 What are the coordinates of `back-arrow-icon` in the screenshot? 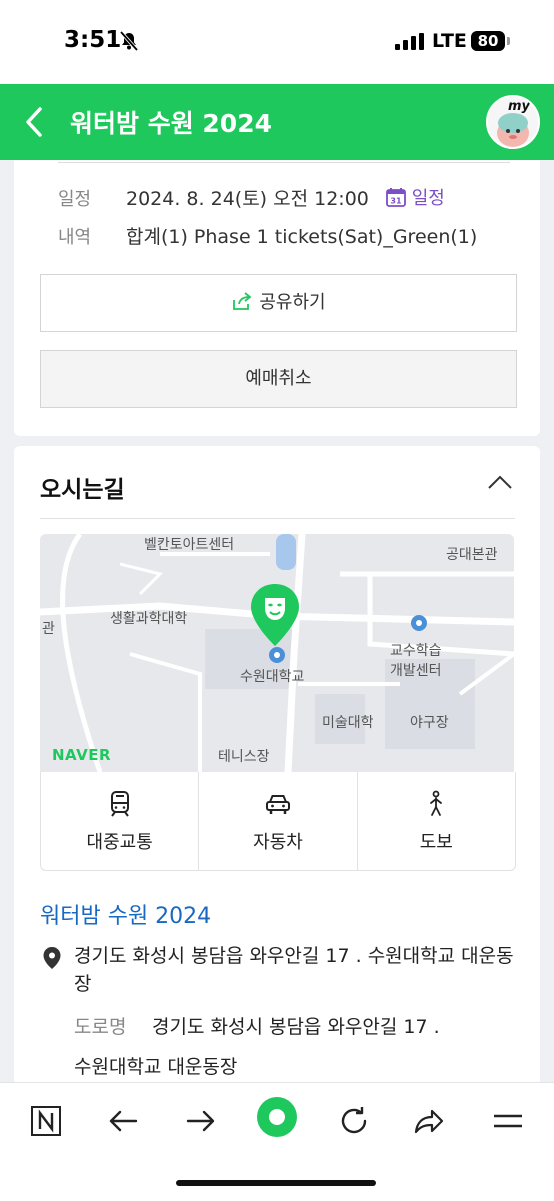 It's located at (35, 122).